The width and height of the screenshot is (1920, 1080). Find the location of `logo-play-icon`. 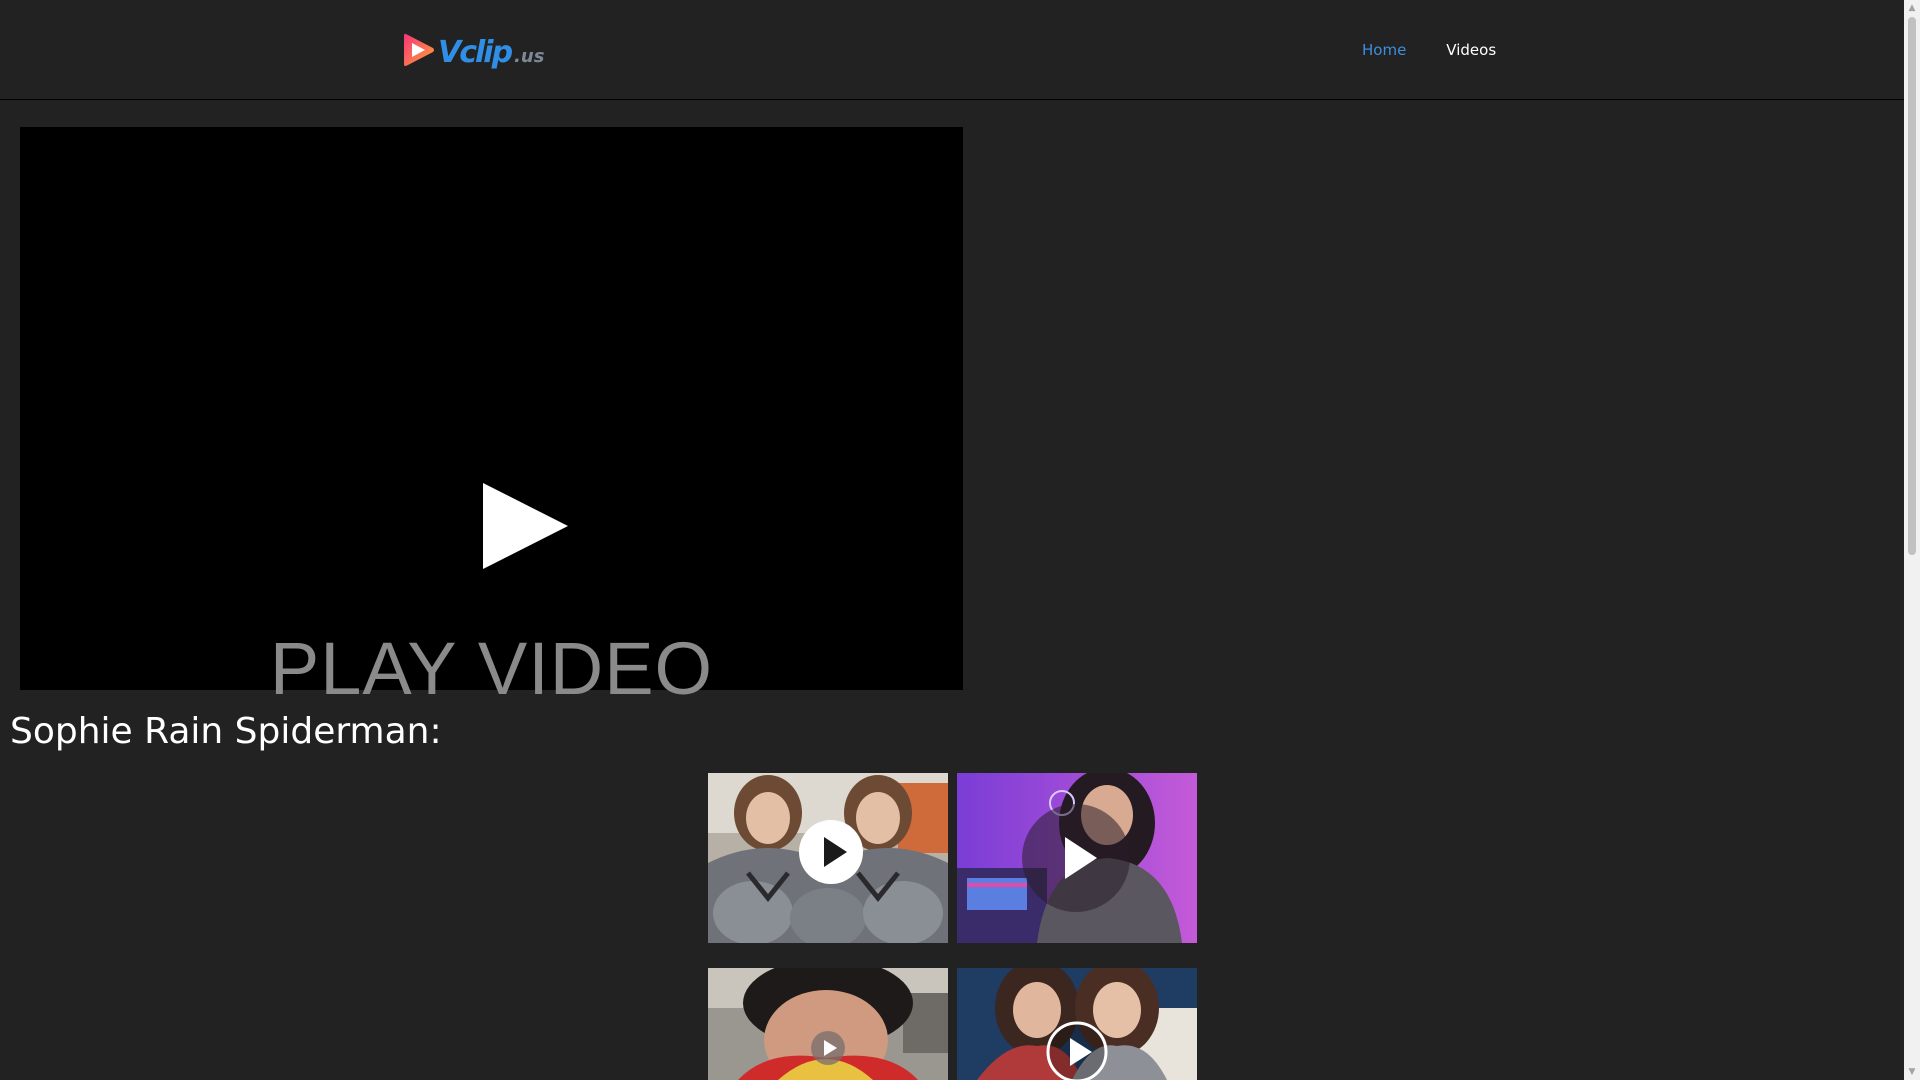

logo-play-icon is located at coordinates (419, 49).